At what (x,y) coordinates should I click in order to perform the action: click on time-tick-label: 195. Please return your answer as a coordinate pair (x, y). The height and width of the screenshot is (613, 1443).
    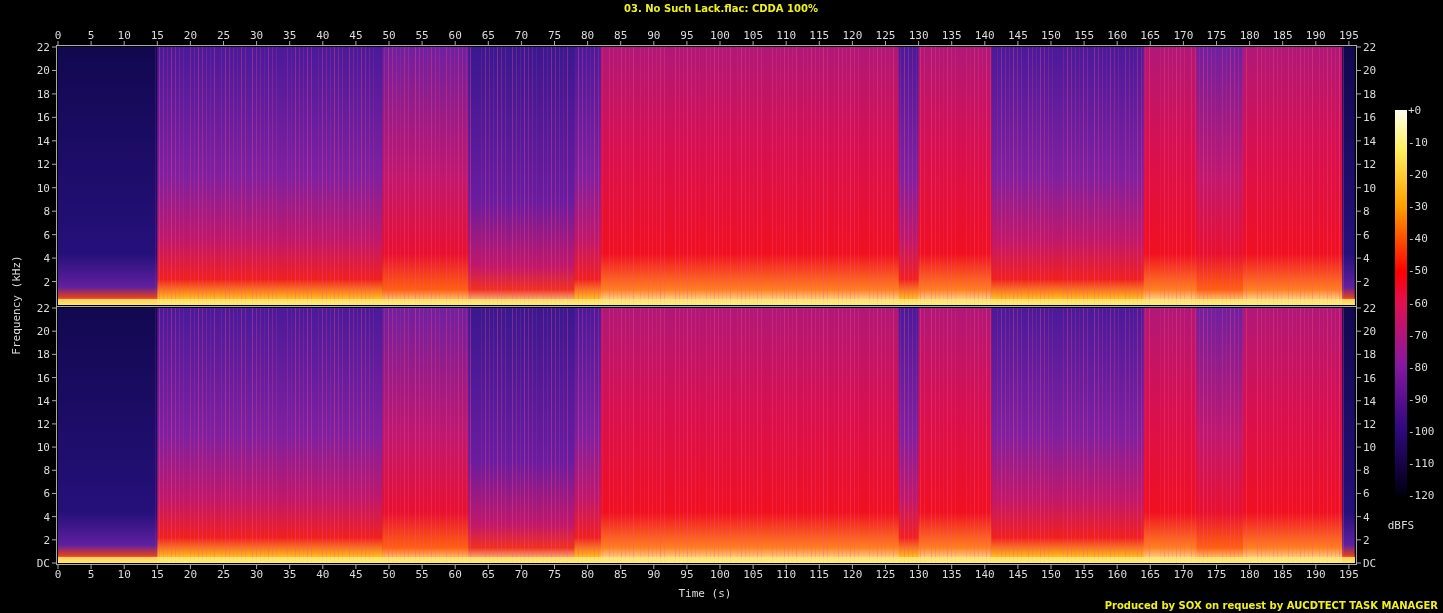
    Looking at the image, I should click on (1348, 35).